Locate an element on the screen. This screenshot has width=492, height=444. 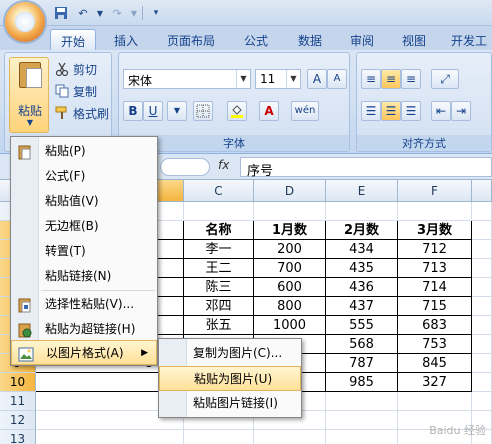
underline-dropdown: ▼ is located at coordinates (177, 111).